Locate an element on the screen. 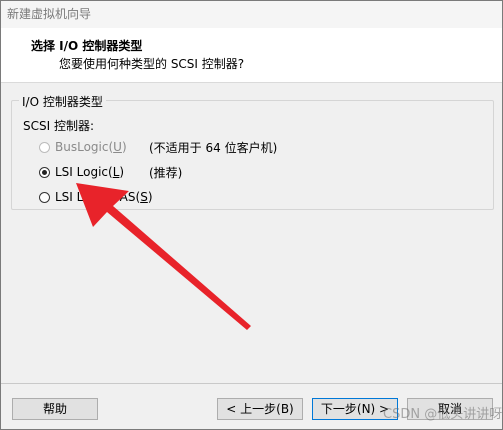 Image resolution: width=503 pixels, height=430 pixels. watermark-text: CSDN @低头讲讲呀 is located at coordinates (443, 414).